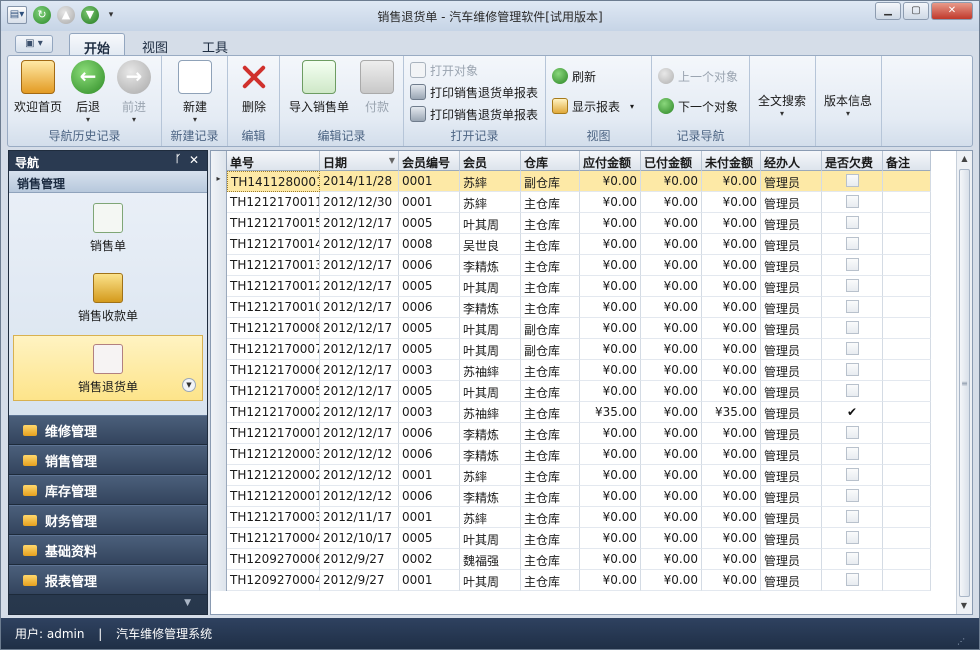 The width and height of the screenshot is (980, 650). Describe the element at coordinates (791, 161) in the screenshot. I see `column-header: 经办人` at that location.